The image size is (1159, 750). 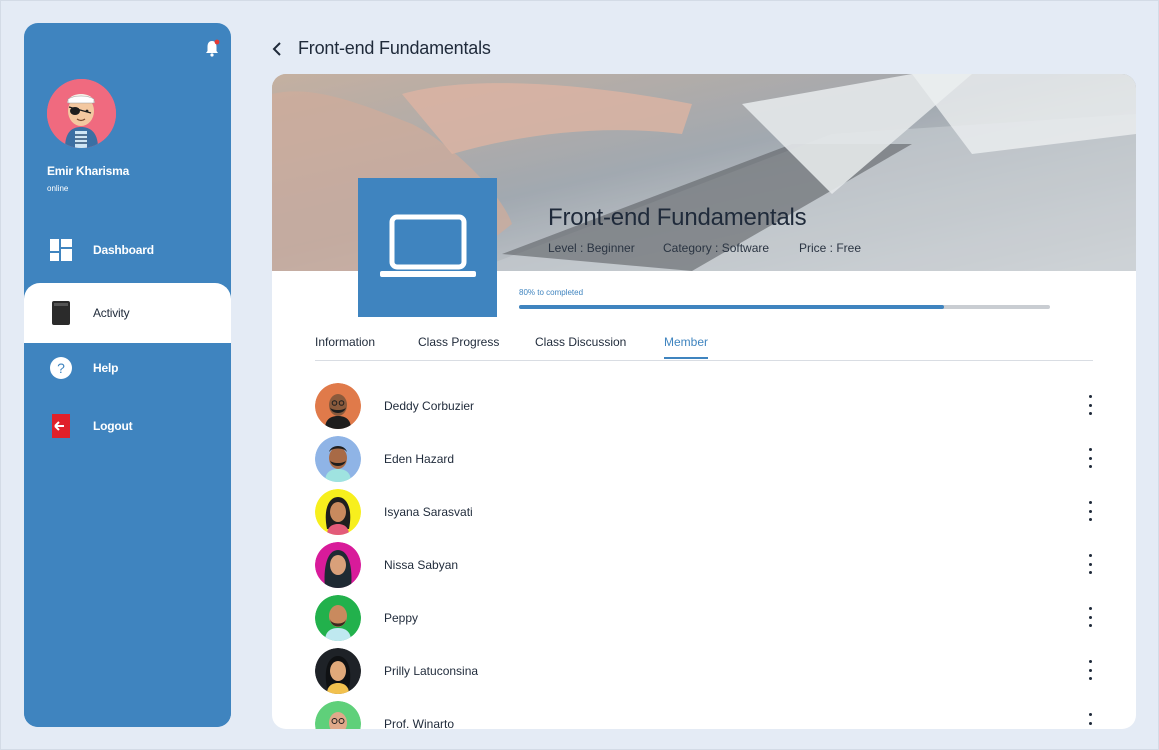 What do you see at coordinates (401, 618) in the screenshot?
I see `member-name: Peppy` at bounding box center [401, 618].